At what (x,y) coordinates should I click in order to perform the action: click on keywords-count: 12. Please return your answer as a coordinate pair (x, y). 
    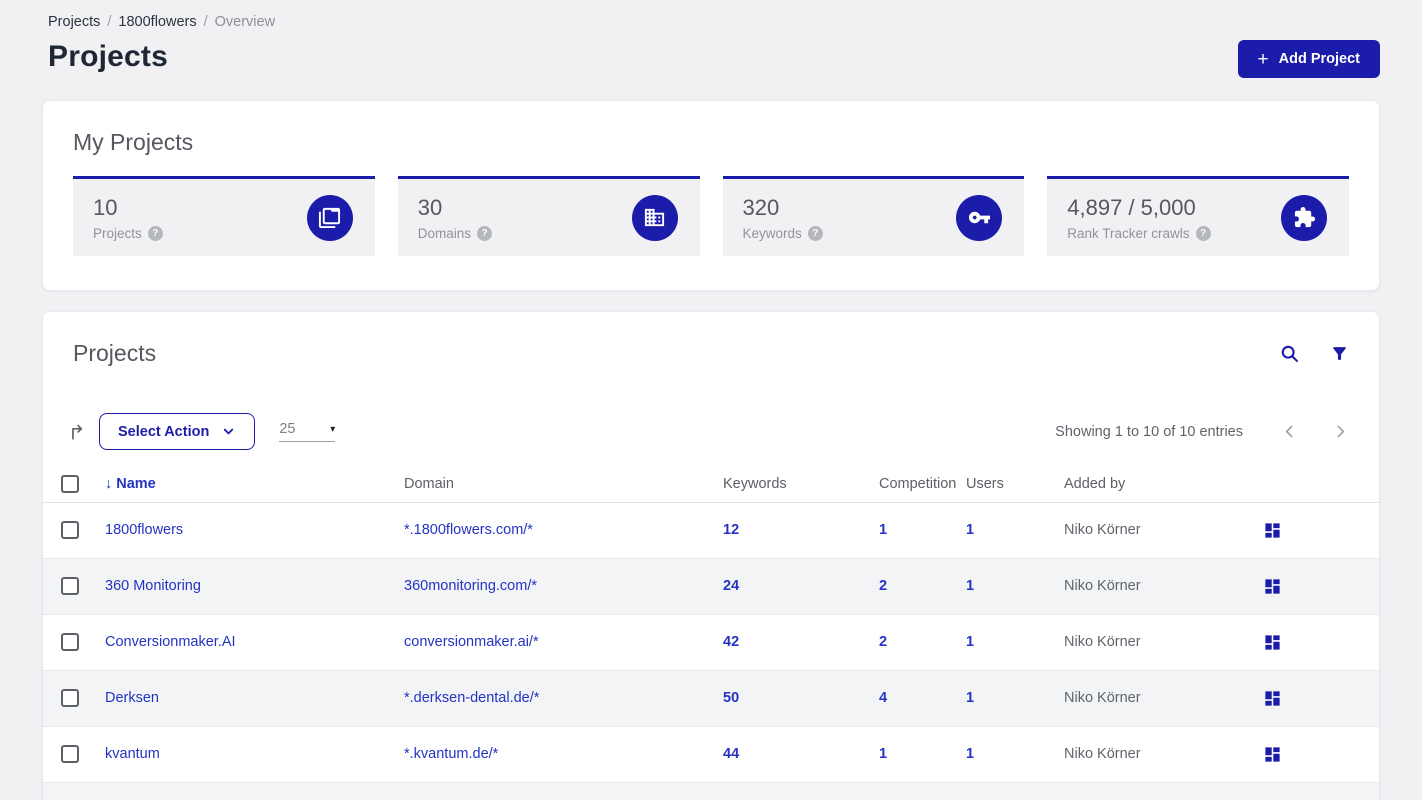
    Looking at the image, I should click on (731, 530).